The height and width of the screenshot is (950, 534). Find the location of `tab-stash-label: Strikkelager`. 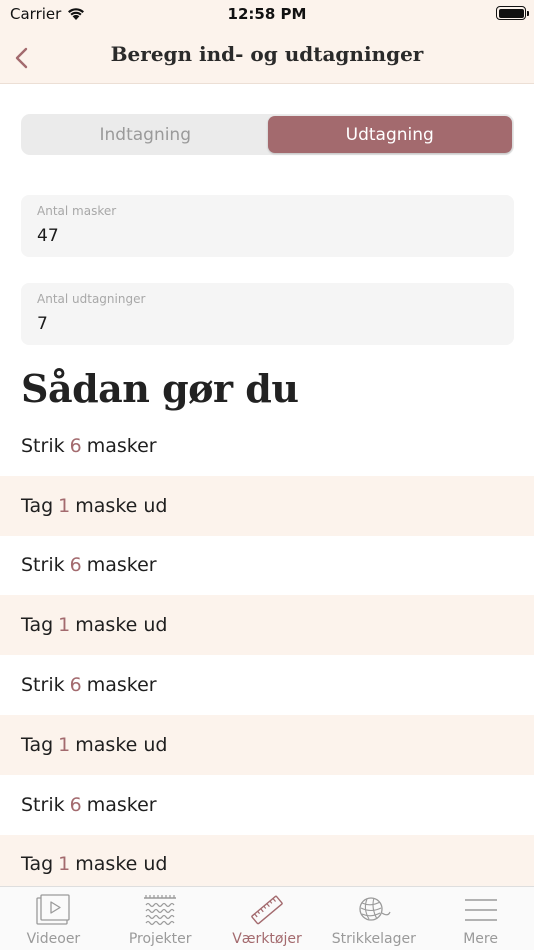

tab-stash-label: Strikkelager is located at coordinates (373, 939).